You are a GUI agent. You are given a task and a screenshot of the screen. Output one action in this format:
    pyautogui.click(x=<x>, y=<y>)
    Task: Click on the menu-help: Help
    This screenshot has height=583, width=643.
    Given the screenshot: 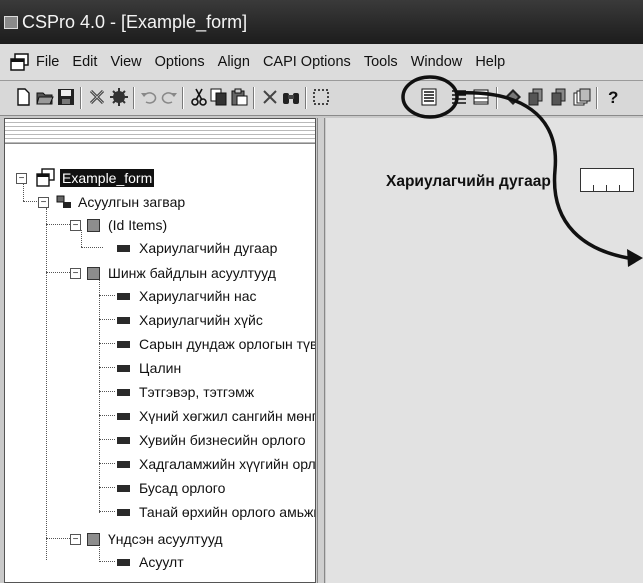 What is the action you would take?
    pyautogui.click(x=490, y=62)
    